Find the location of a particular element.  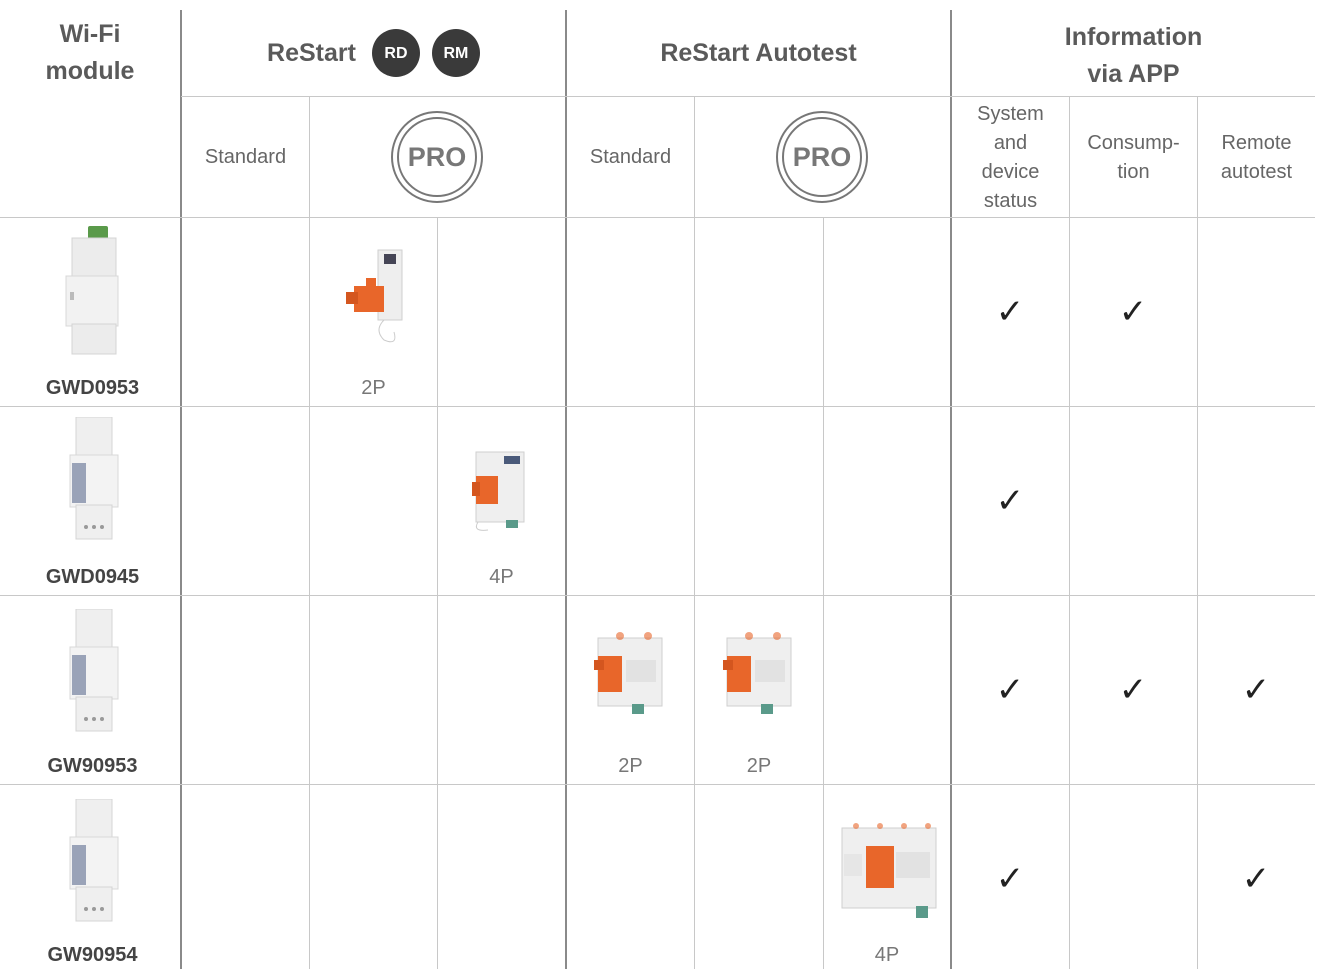

product-code: GWD0945 is located at coordinates (92, 577).